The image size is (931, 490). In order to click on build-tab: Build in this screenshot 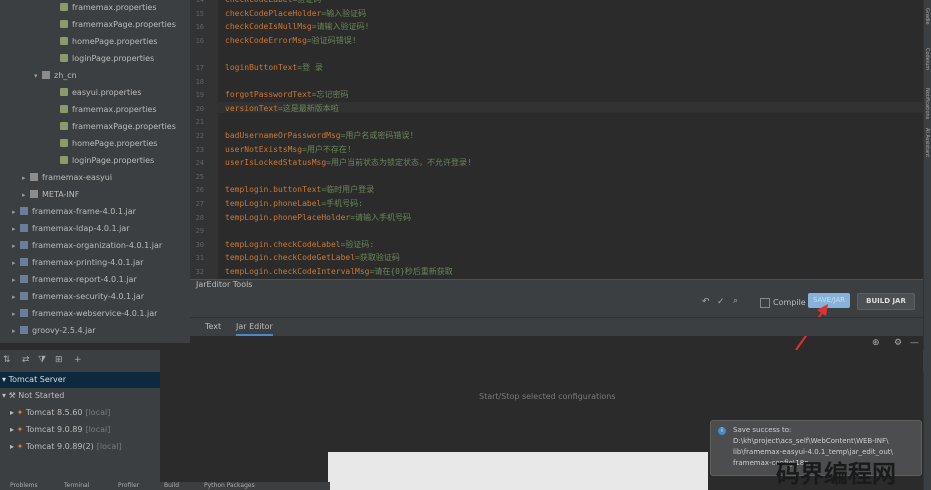, I will do `click(171, 485)`.